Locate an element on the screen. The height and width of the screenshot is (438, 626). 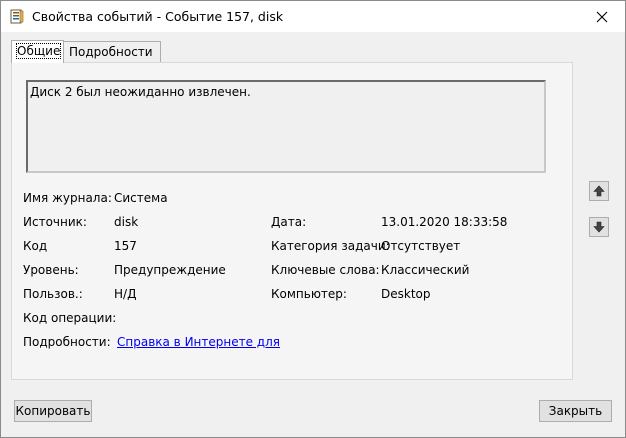
next-event-button is located at coordinates (599, 227).